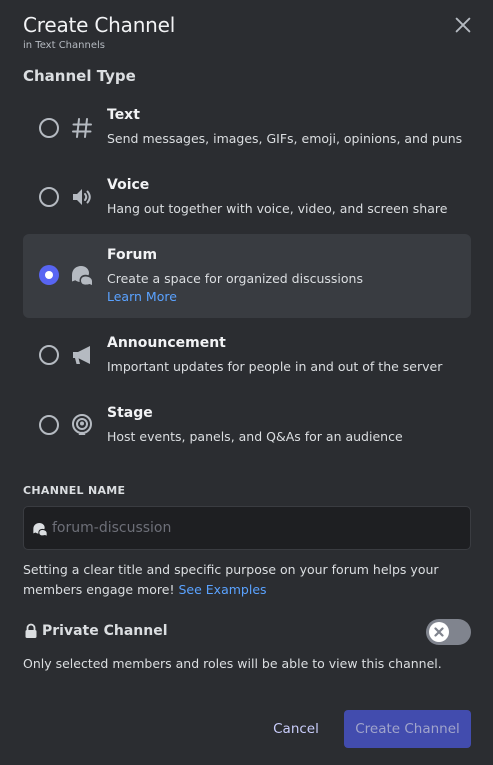  Describe the element at coordinates (407, 729) in the screenshot. I see `create-channel-button: Create Channel` at that location.